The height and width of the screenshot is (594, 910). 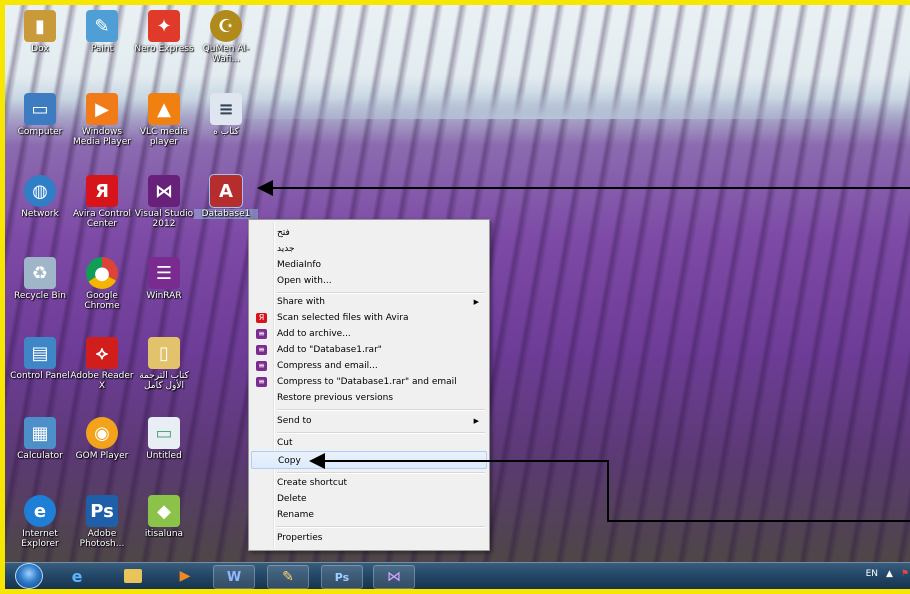 What do you see at coordinates (29, 576) in the screenshot?
I see `start-button` at bounding box center [29, 576].